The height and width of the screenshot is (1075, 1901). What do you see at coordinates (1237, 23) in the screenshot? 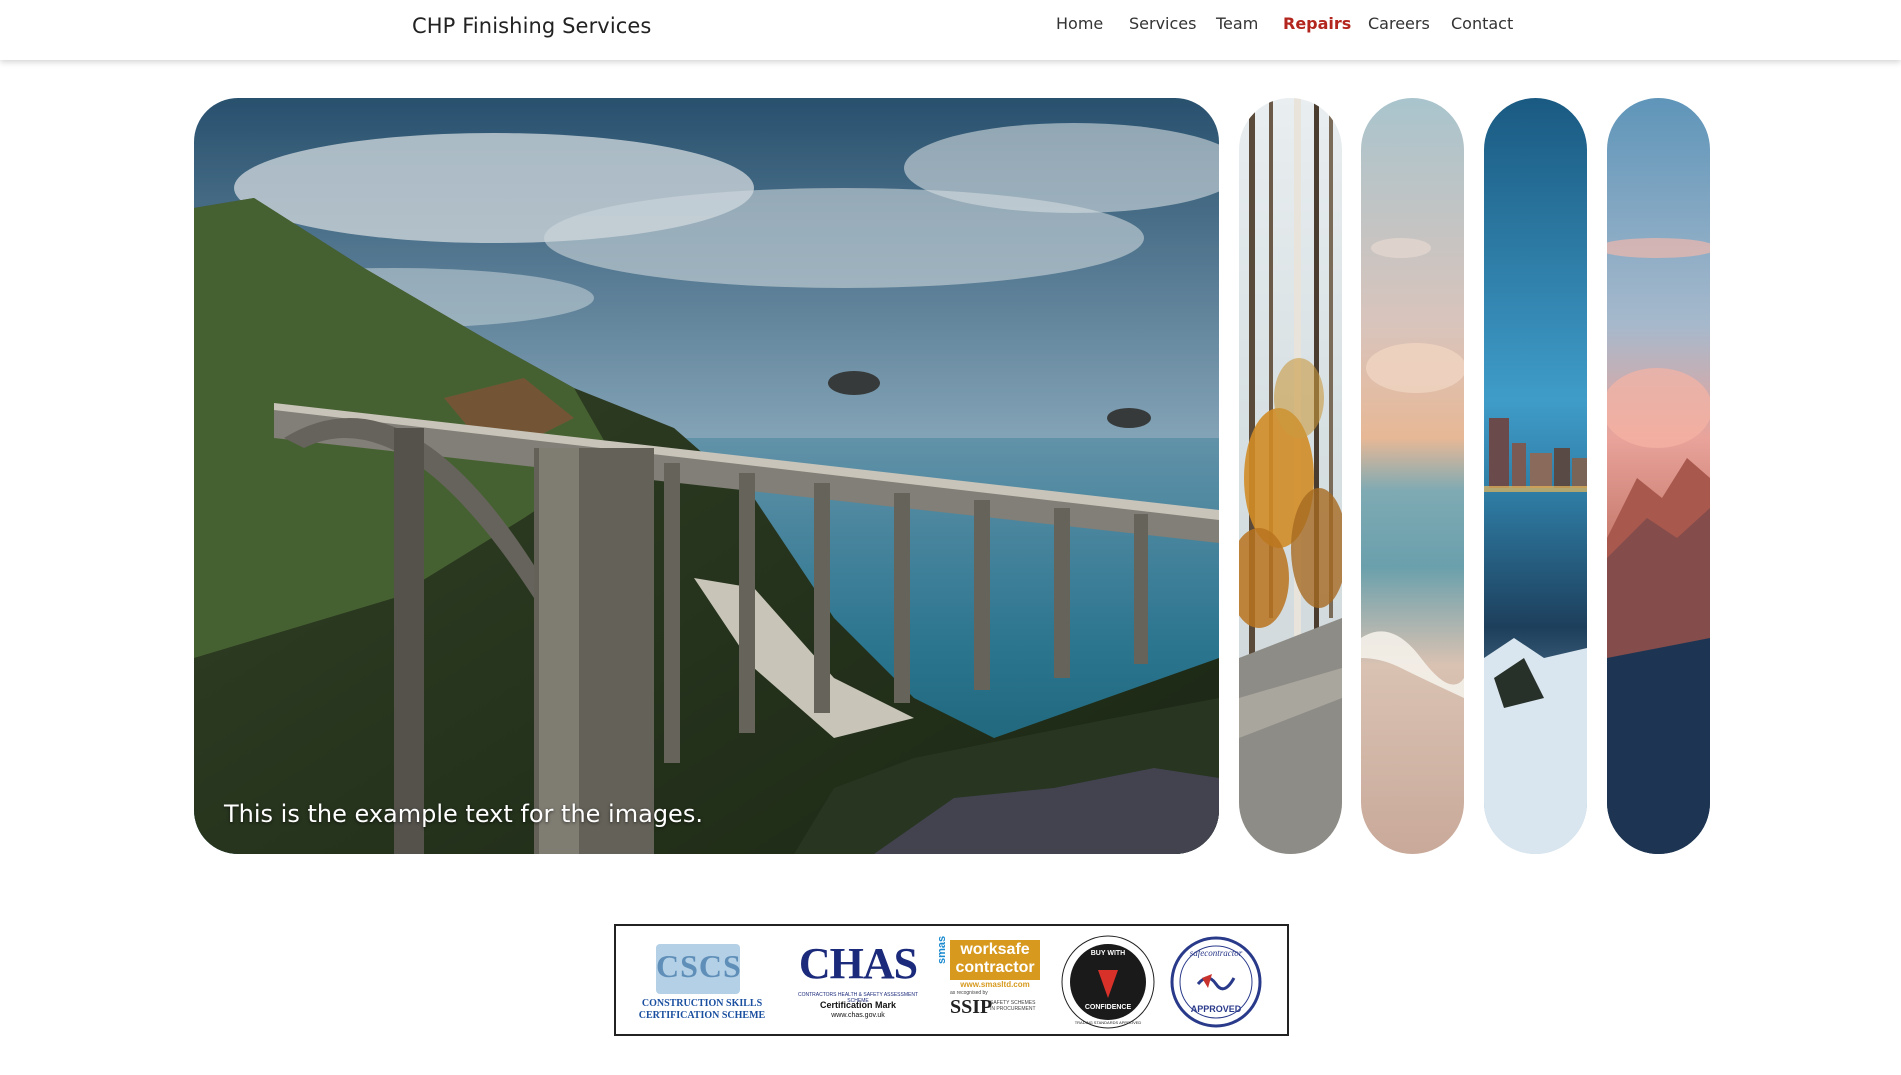
I see `nav-team: Team` at bounding box center [1237, 23].